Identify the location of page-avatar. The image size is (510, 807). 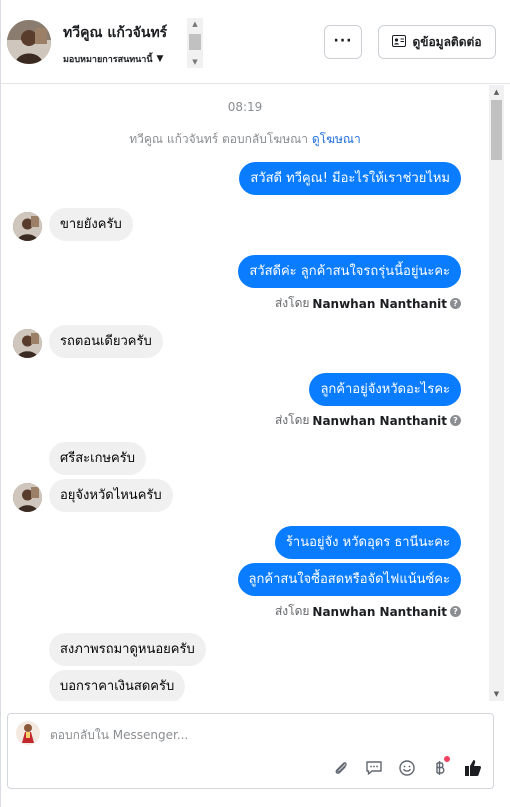
(28, 733).